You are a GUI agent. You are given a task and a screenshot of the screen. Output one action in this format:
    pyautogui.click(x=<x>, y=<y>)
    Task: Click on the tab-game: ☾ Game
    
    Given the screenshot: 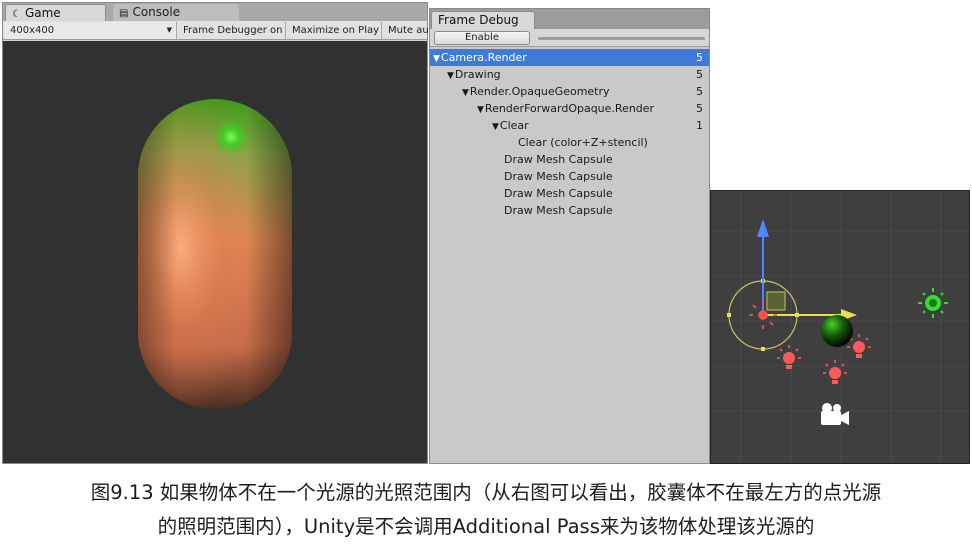 What is the action you would take?
    pyautogui.click(x=55, y=12)
    